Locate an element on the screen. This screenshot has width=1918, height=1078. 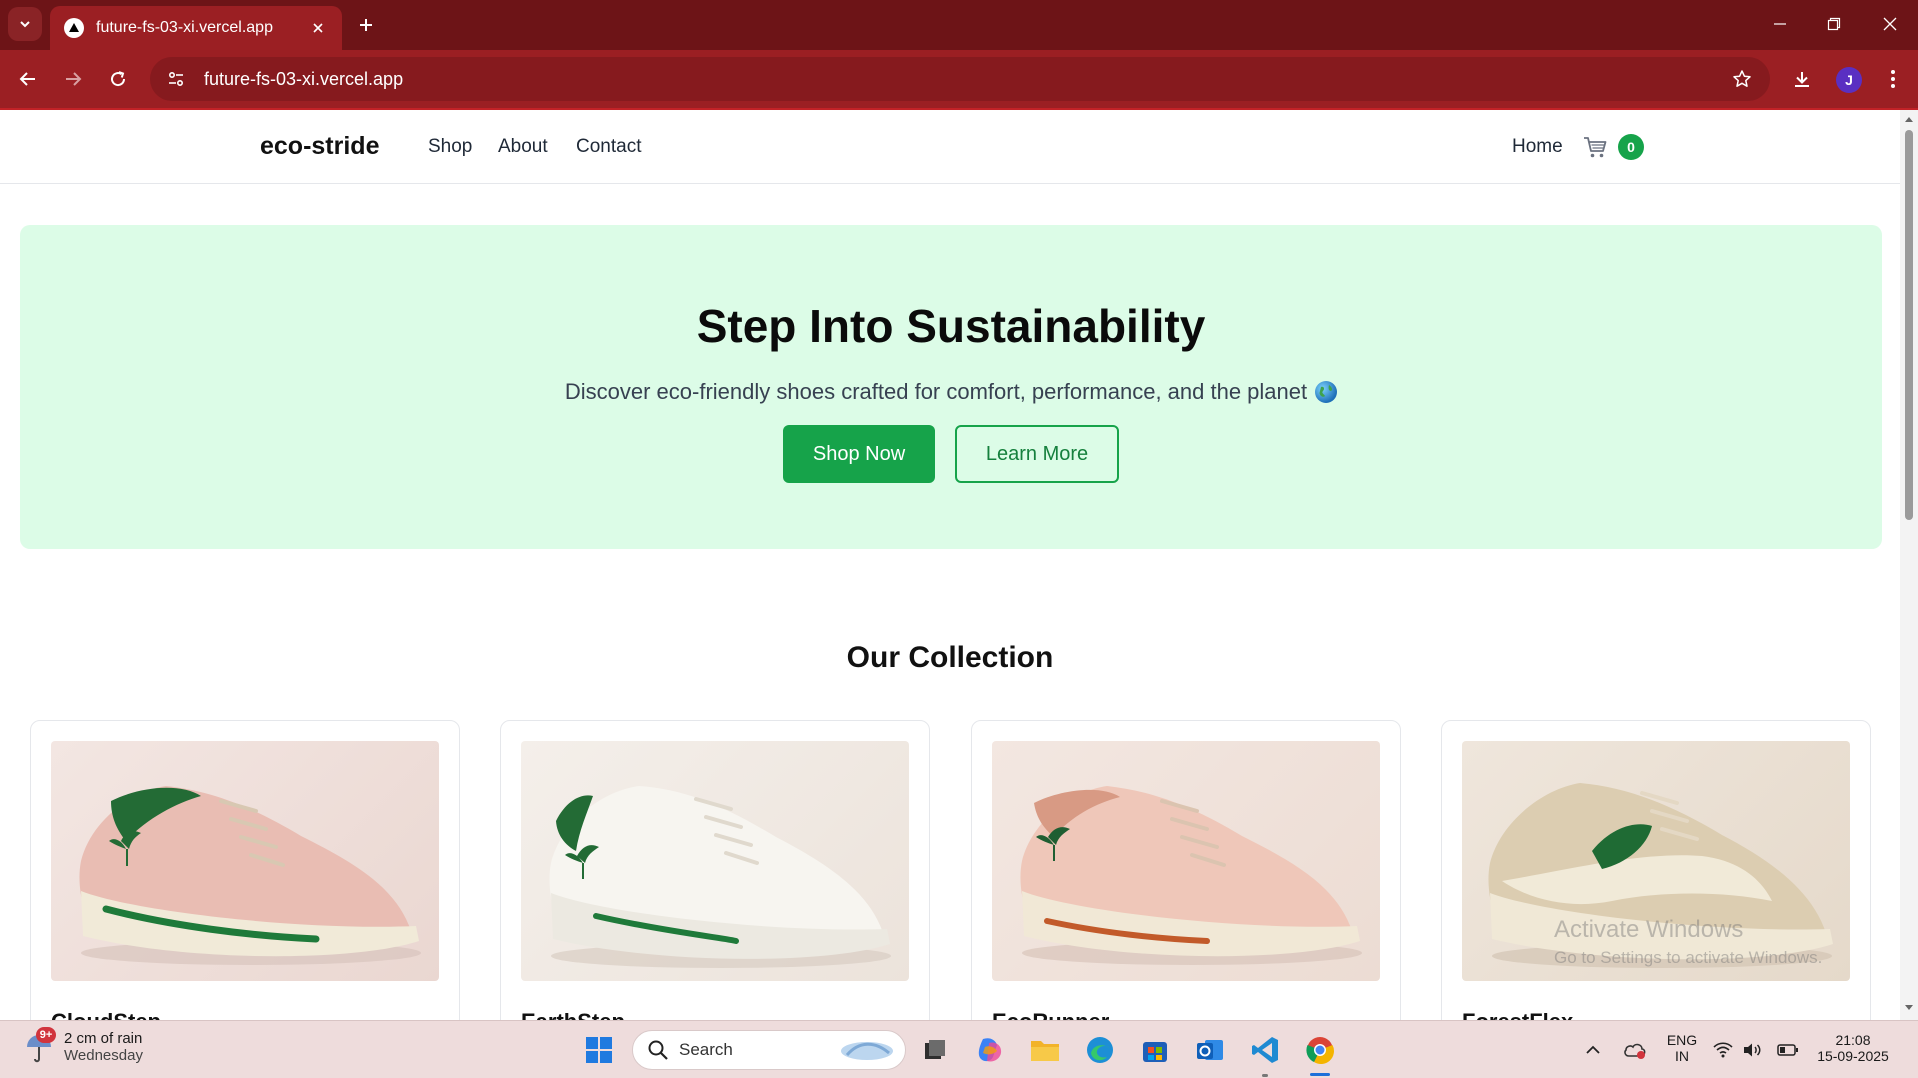
search-highlight-icon is located at coordinates (867, 1051).